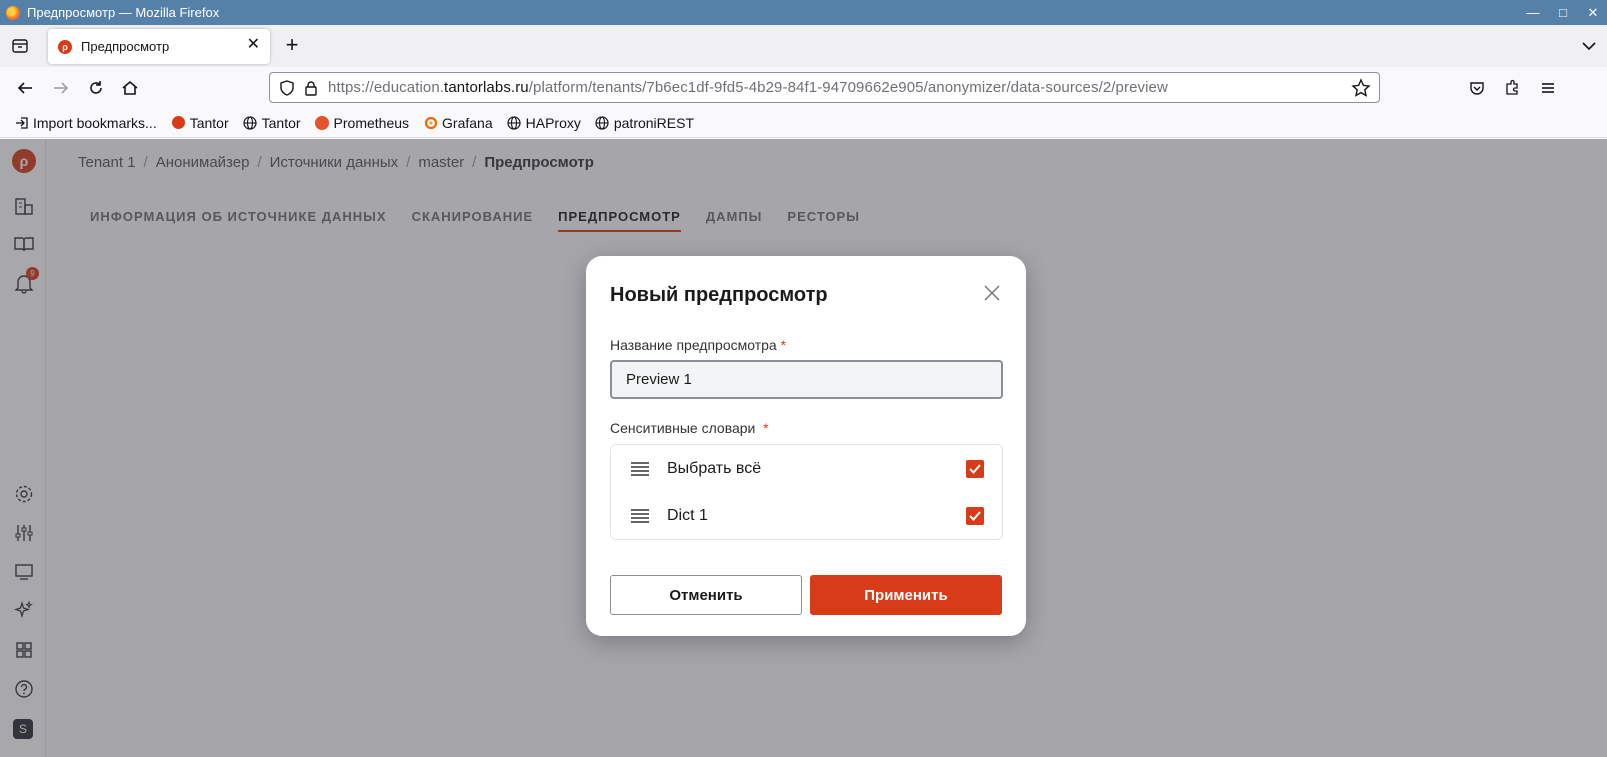  Describe the element at coordinates (1477, 88) in the screenshot. I see `pocket-icon` at that location.